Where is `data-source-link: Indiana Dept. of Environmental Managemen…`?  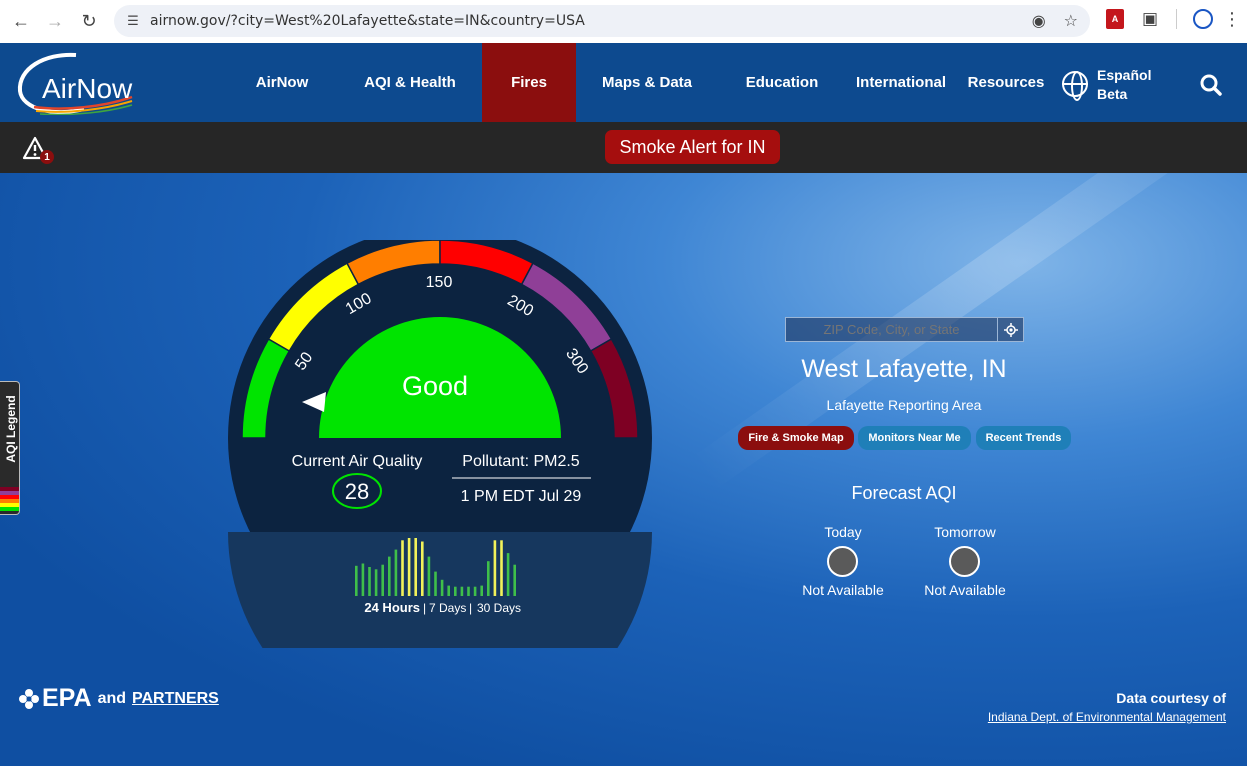 data-source-link: Indiana Dept. of Environmental Managemen… is located at coordinates (1107, 717).